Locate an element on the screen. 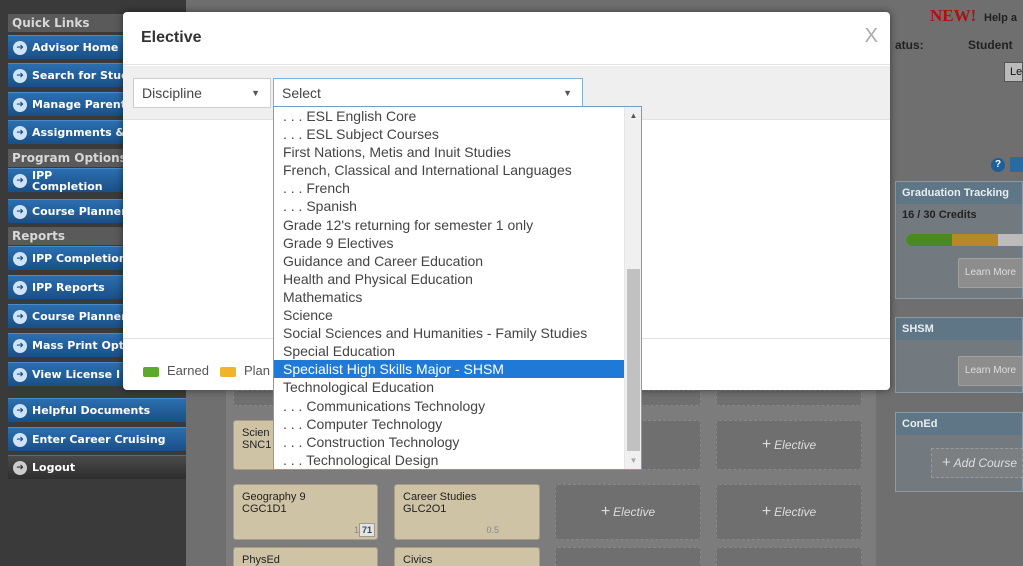 The image size is (1023, 566). dropdown-option: Grade 9 Electives is located at coordinates (449, 243).